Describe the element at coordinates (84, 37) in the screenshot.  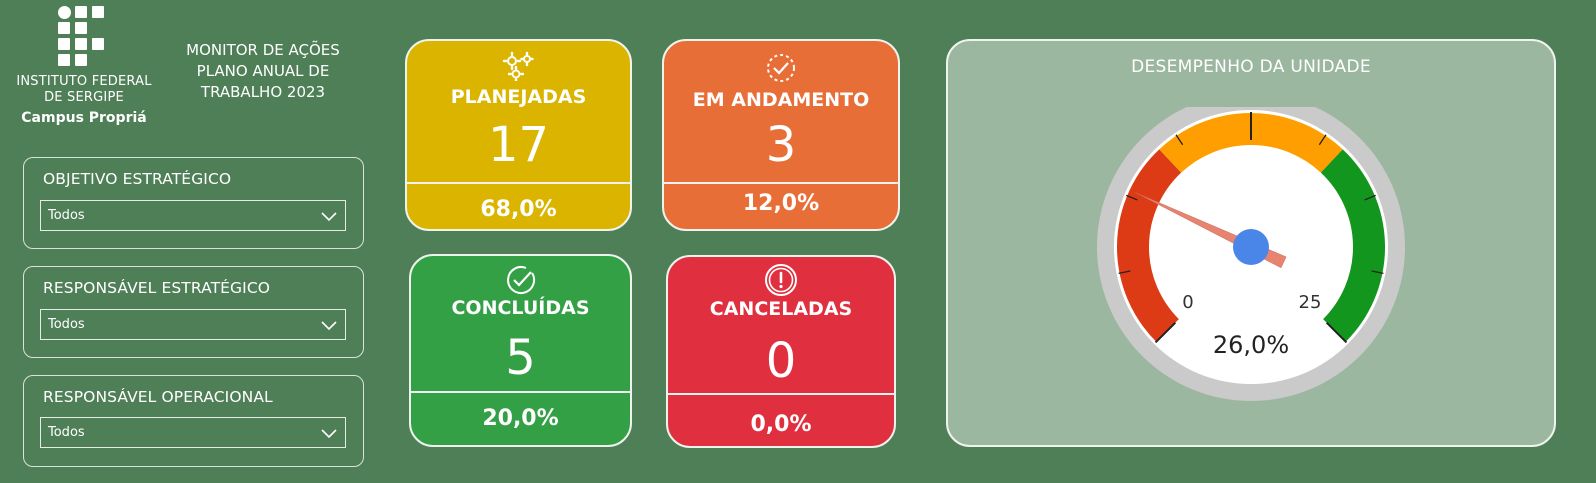
I see `if-logo-icon` at that location.